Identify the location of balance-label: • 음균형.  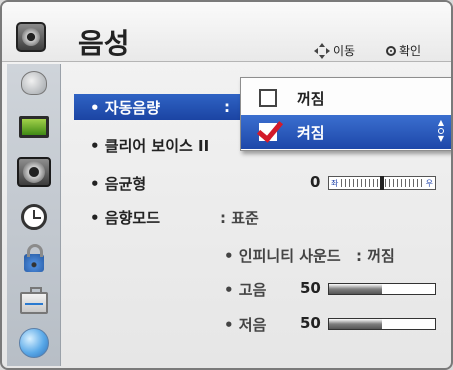
(118, 183).